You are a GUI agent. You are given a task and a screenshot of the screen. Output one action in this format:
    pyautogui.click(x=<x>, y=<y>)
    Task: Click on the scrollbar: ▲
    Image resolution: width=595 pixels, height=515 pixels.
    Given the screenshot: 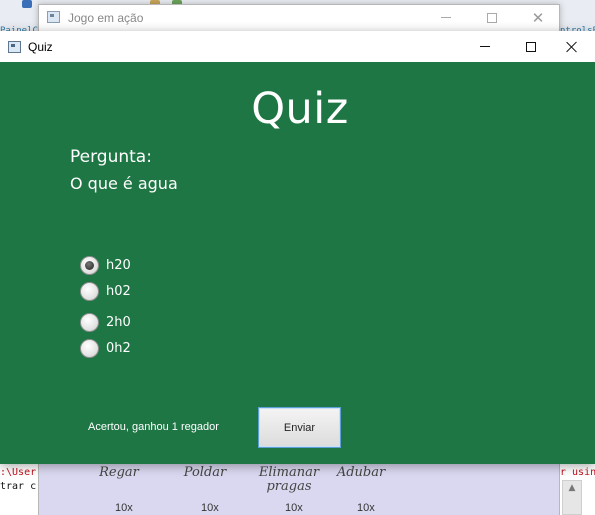 What is the action you would take?
    pyautogui.click(x=572, y=497)
    